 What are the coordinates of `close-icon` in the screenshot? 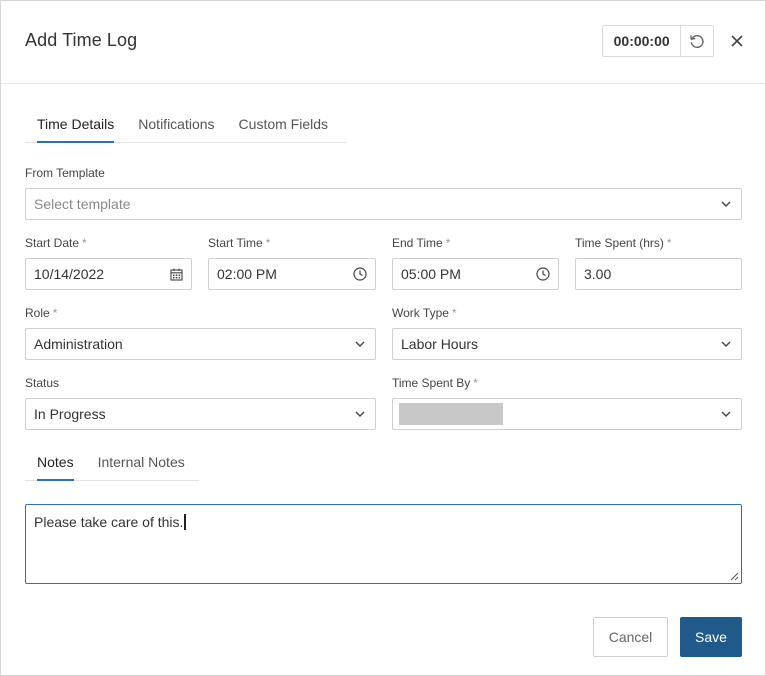 It's located at (737, 41).